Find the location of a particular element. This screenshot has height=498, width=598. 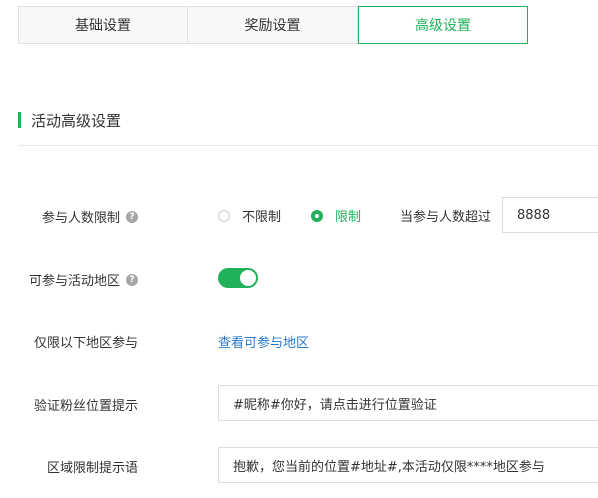

tab-reward-settings: 奖励设置 is located at coordinates (273, 25).